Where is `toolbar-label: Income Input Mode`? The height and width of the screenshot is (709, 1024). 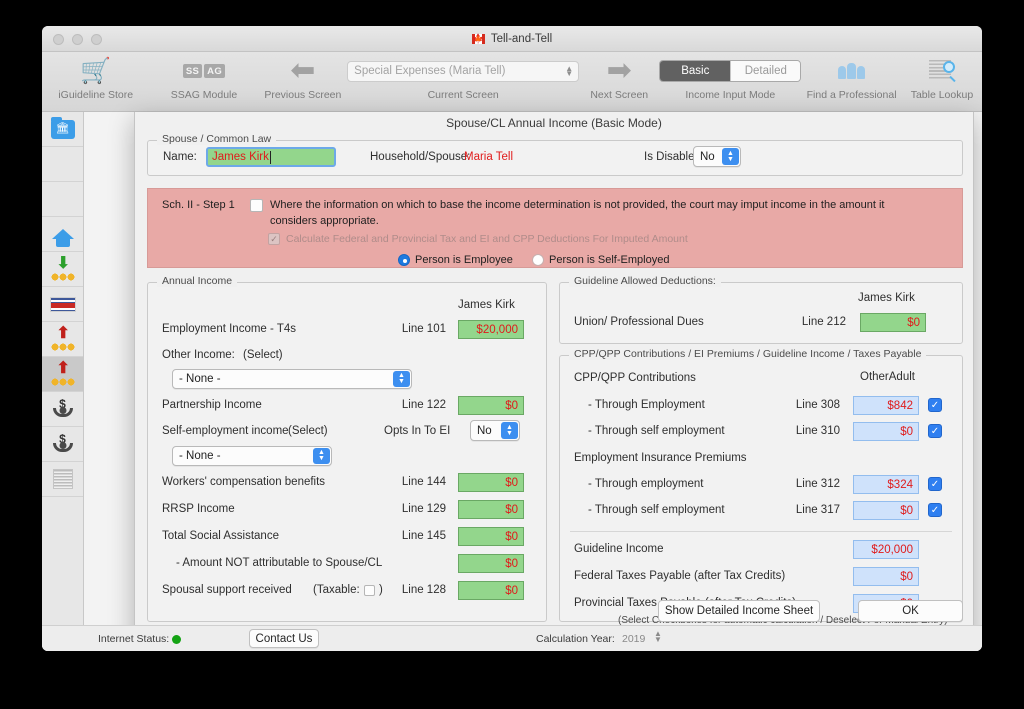 toolbar-label: Income Input Mode is located at coordinates (730, 95).